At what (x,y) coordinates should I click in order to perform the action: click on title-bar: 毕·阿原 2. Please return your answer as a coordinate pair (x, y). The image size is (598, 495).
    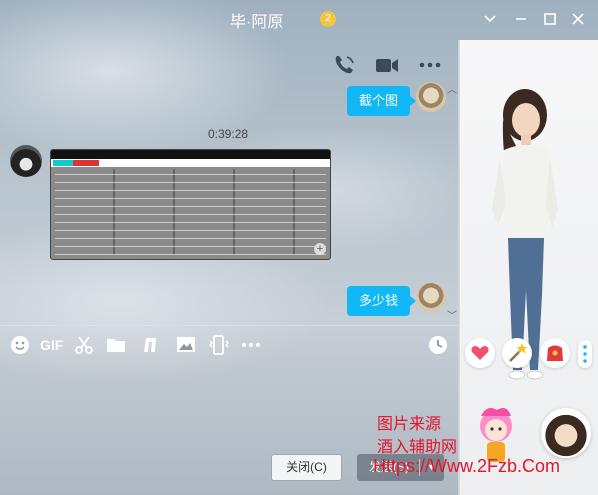
    Looking at the image, I should click on (299, 20).